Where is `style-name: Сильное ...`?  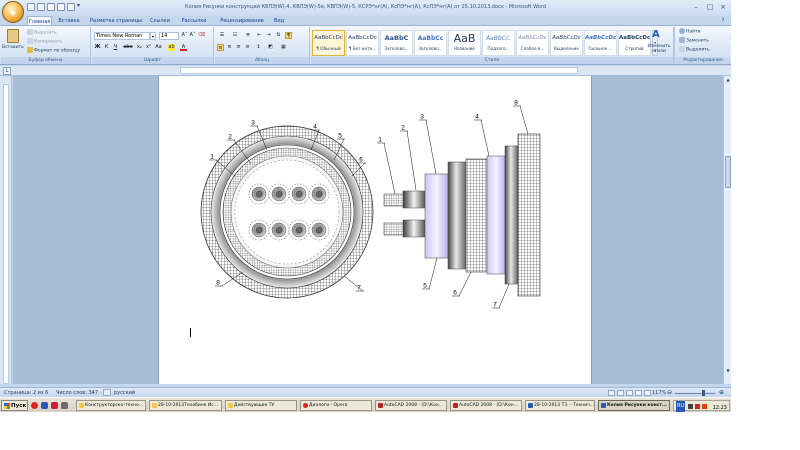 style-name: Сильное ... is located at coordinates (600, 48).